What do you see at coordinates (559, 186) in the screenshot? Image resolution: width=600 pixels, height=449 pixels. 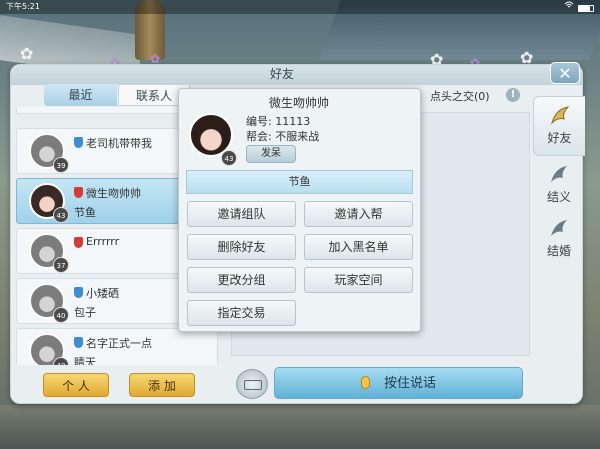 I see `side-tab-sworn: 结义` at bounding box center [559, 186].